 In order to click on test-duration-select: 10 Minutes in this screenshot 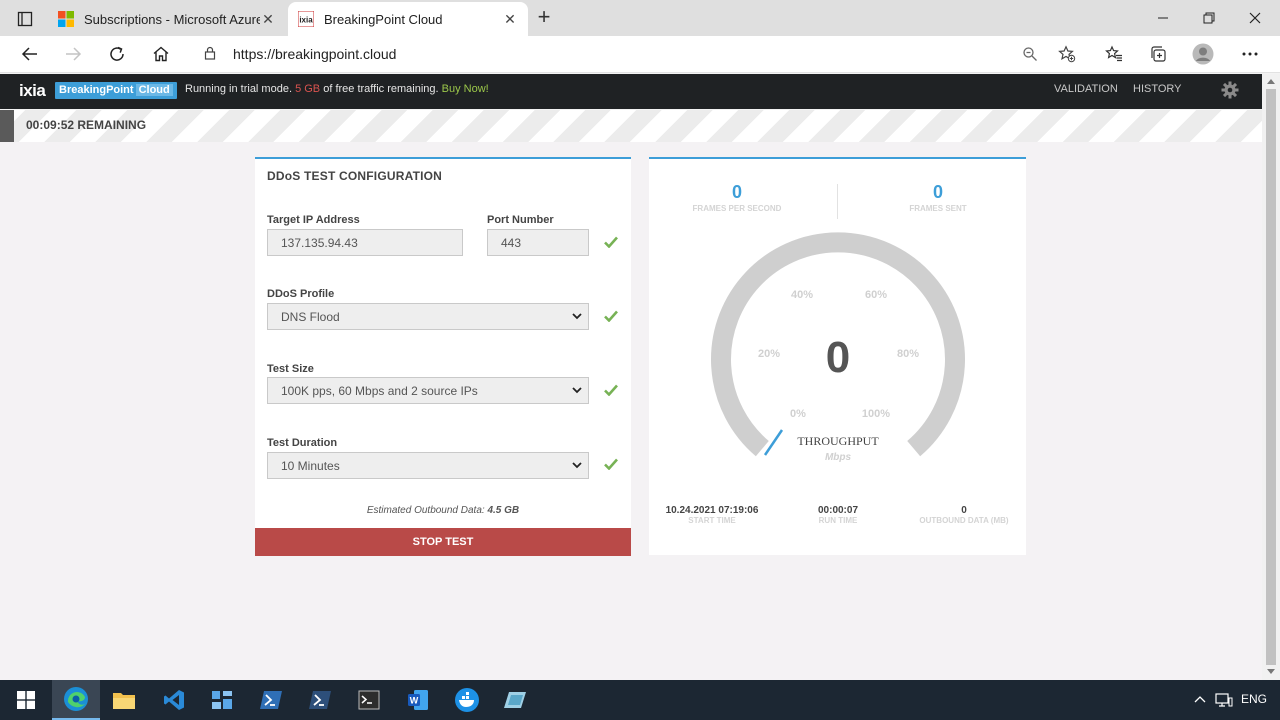, I will do `click(428, 465)`.